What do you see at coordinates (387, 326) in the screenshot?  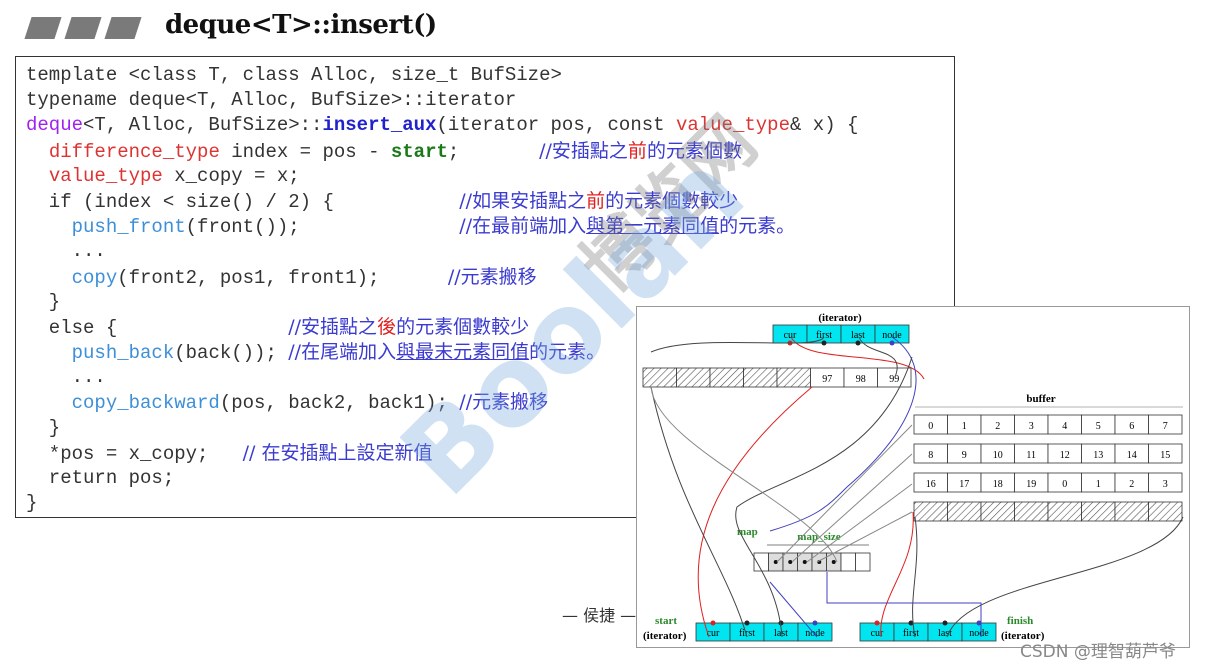 I see `comment-token: 後` at bounding box center [387, 326].